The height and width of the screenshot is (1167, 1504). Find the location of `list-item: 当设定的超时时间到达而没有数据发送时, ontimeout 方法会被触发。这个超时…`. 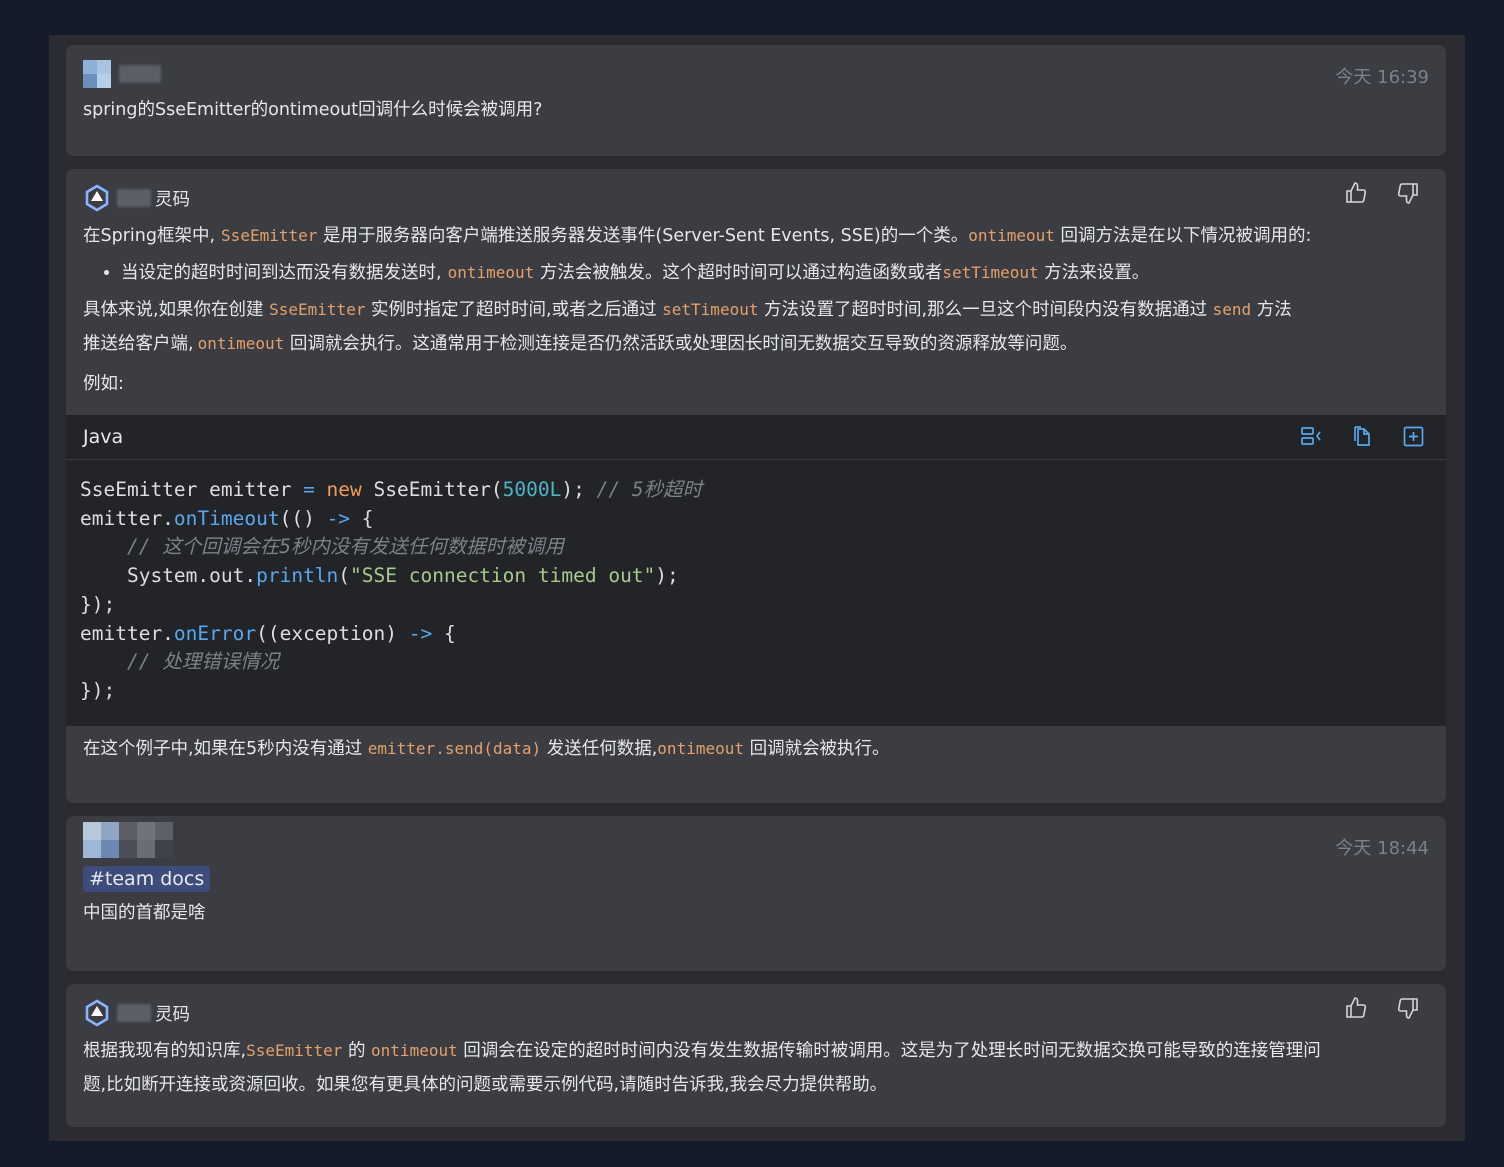

list-item: 当设定的超时时间到达而没有数据发送时, ontimeout 方法会被触发。这个超时… is located at coordinates (775, 273).